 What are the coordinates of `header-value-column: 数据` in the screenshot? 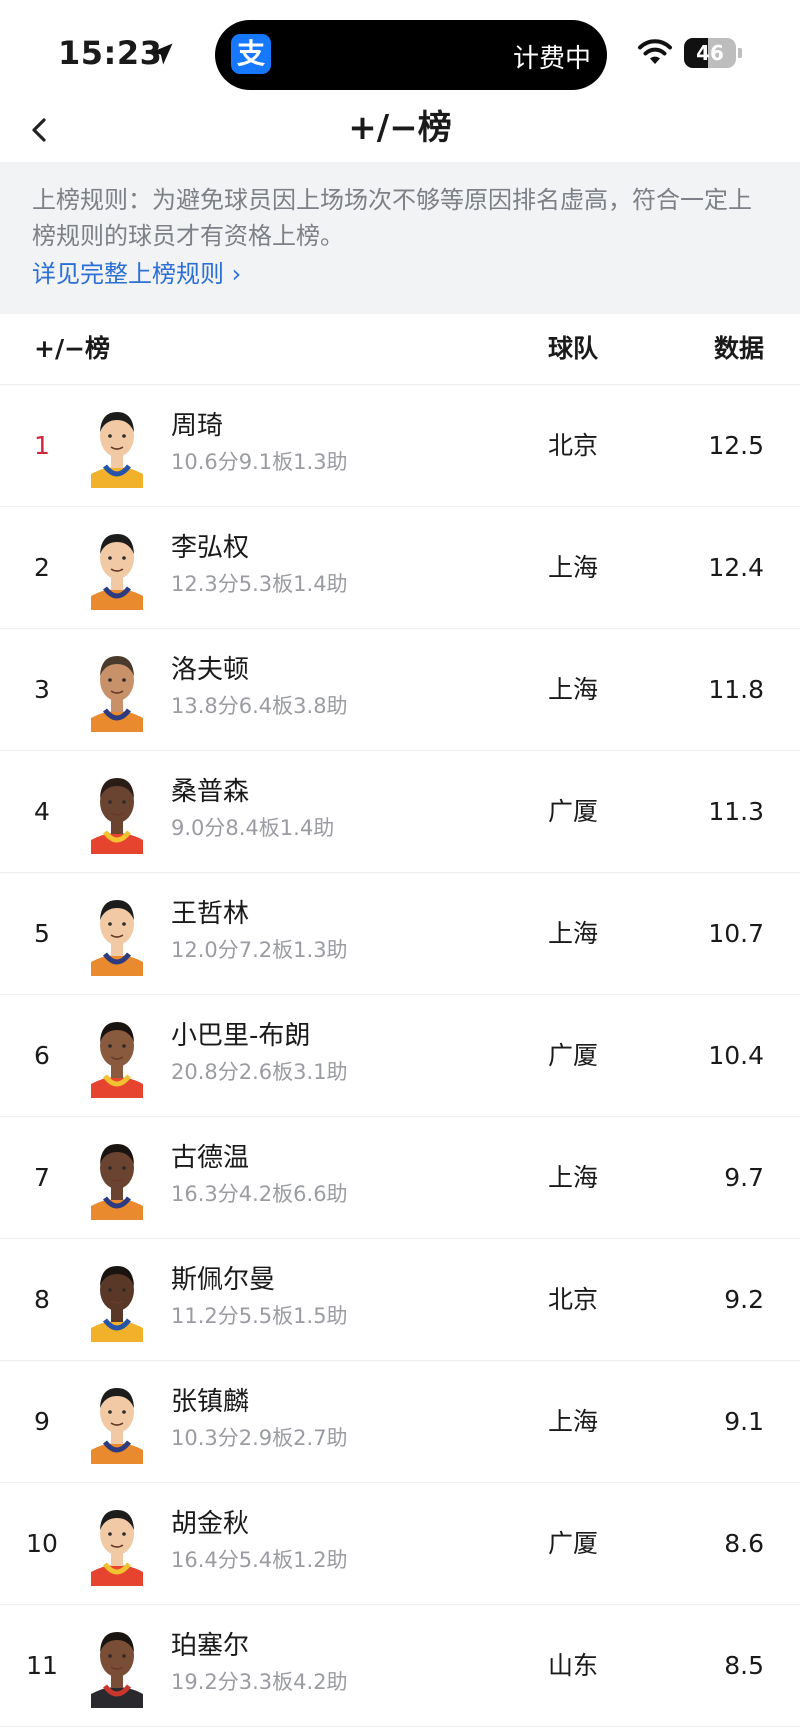 It's located at (738, 348).